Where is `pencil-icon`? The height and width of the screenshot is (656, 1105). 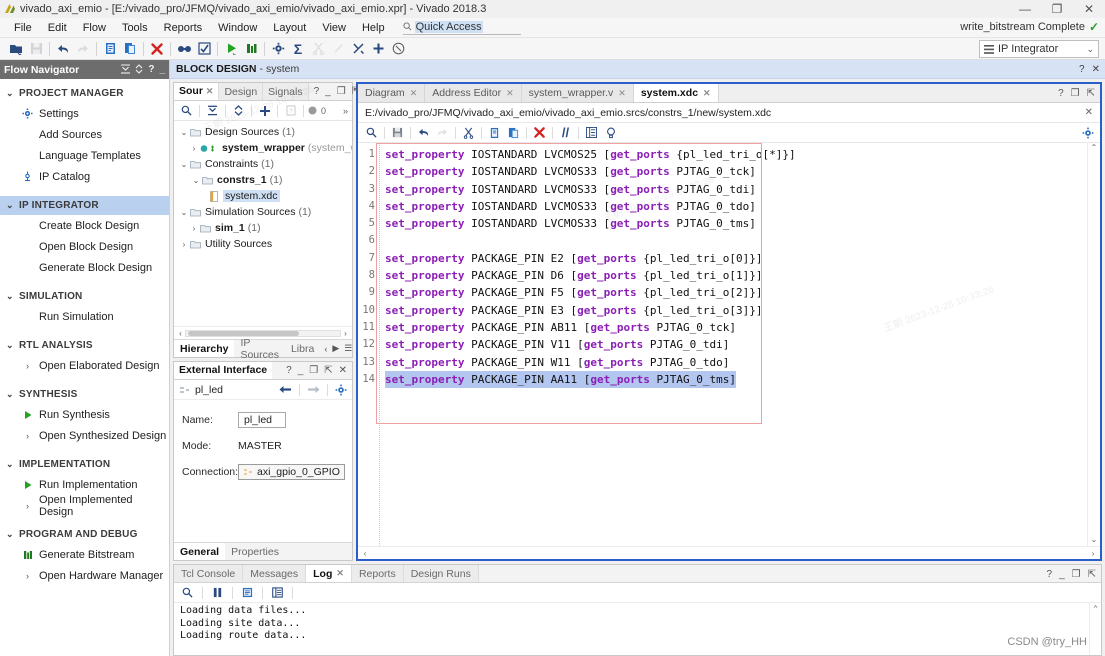 pencil-icon is located at coordinates (338, 49).